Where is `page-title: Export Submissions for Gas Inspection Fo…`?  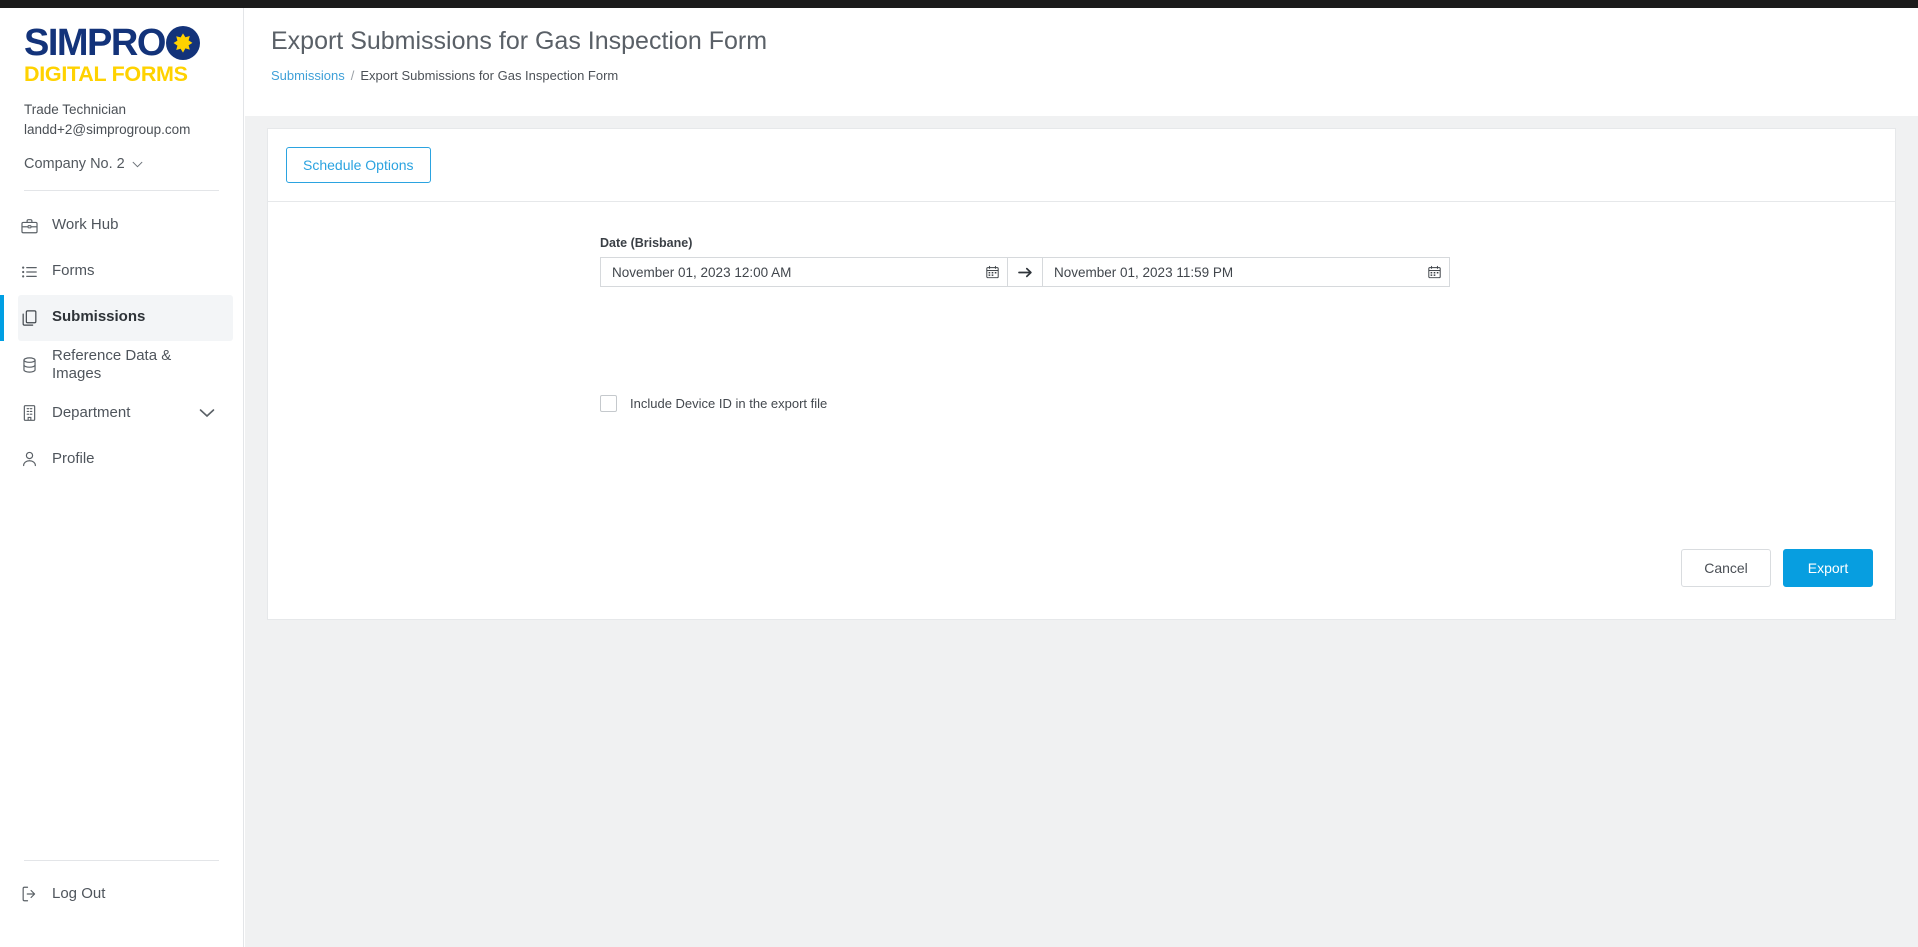 page-title: Export Submissions for Gas Inspection Fo… is located at coordinates (519, 41).